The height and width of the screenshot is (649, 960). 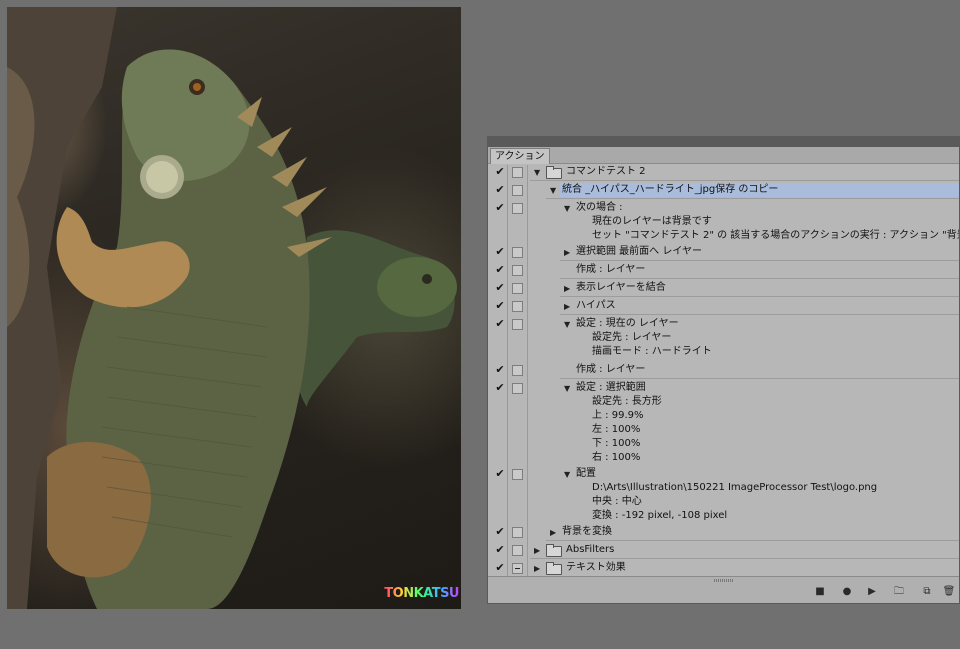 I want to click on action-row: ✔ ▶ テキスト効果, so click(x=723, y=568).